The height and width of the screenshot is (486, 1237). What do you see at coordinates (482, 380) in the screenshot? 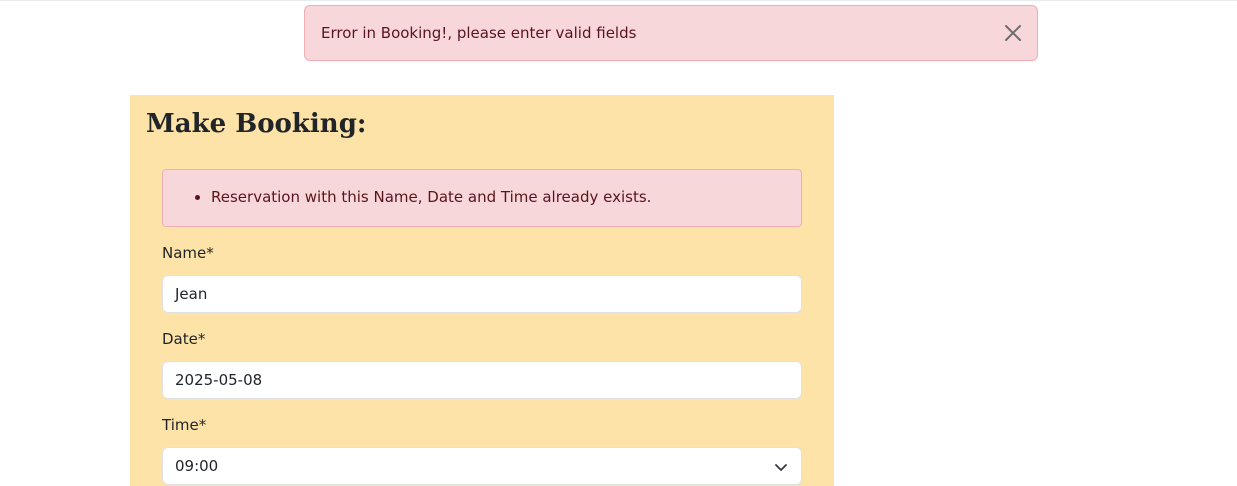
I see `date-input: 2025-05-08` at bounding box center [482, 380].